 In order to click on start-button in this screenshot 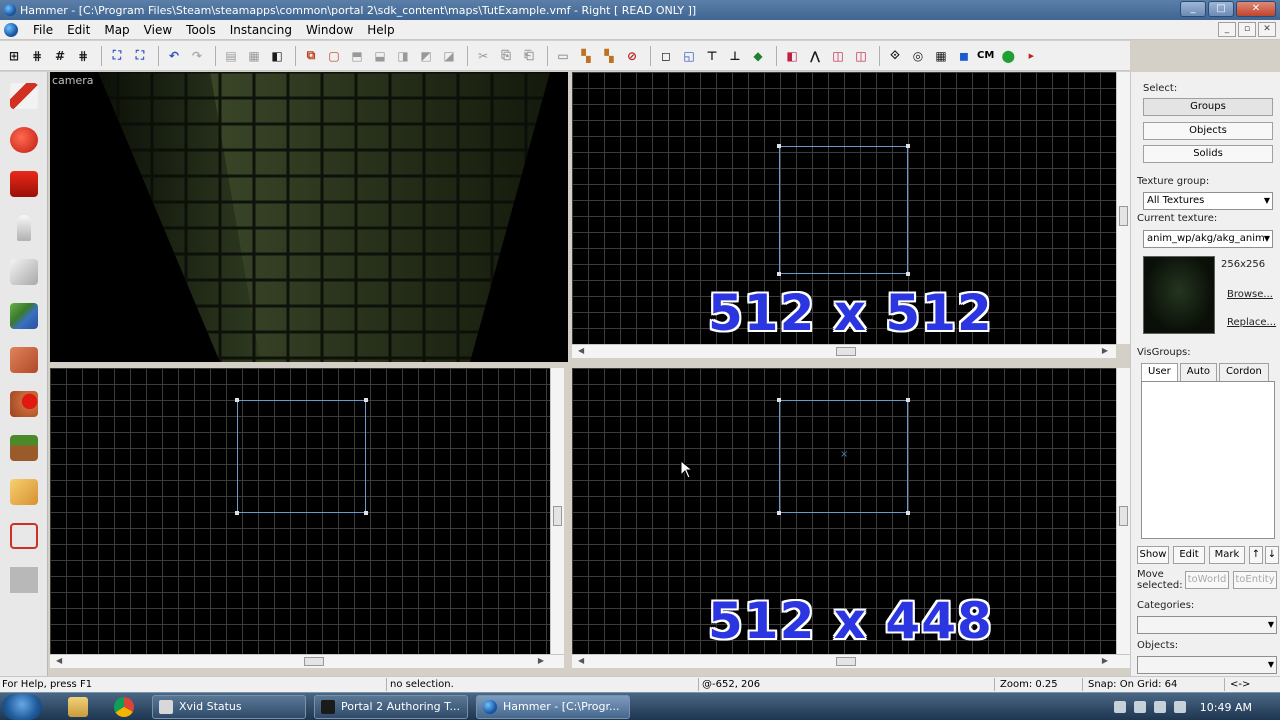, I will do `click(22, 707)`.